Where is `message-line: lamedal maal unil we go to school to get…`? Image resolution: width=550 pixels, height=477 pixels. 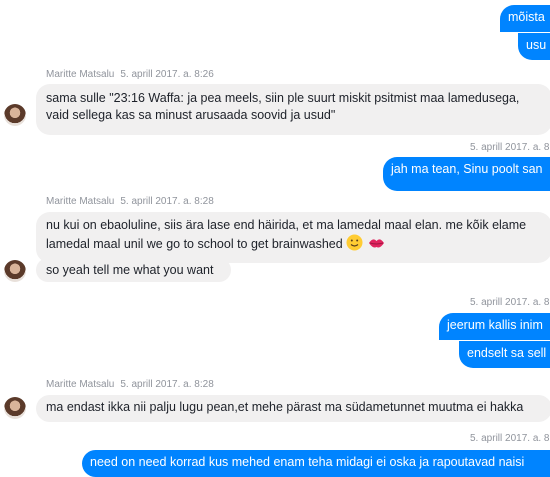 message-line: lamedal maal unil we go to school to get… is located at coordinates (194, 244).